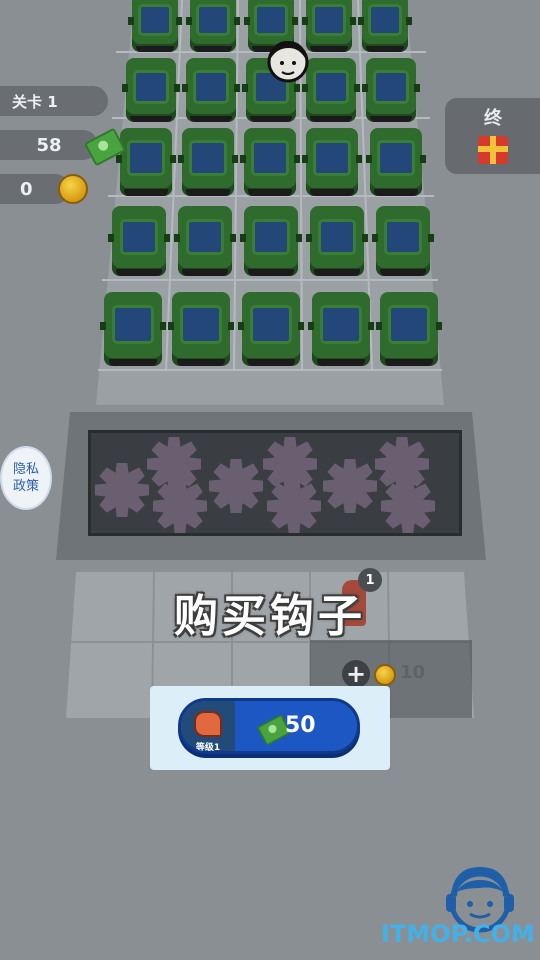  What do you see at coordinates (25, 469) in the screenshot?
I see `privacy-label-line1: 隐私` at bounding box center [25, 469].